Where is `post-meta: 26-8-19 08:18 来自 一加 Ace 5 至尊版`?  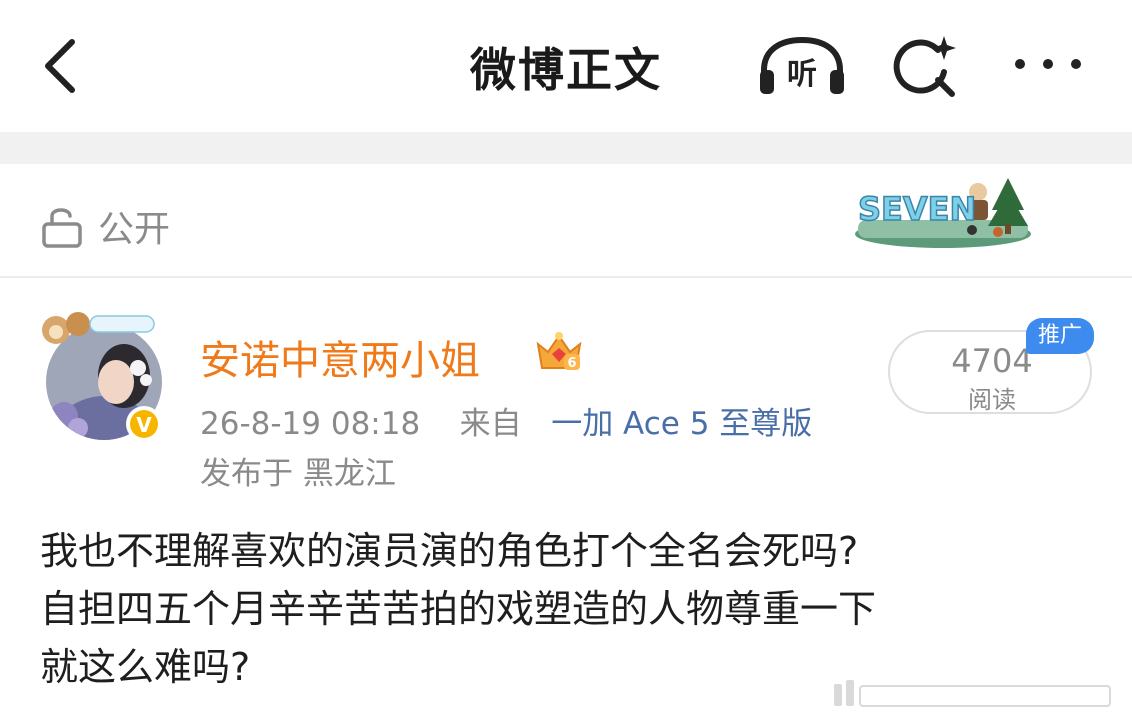
post-meta: 26-8-19 08:18 来自 一加 Ace 5 至尊版 is located at coordinates (506, 420).